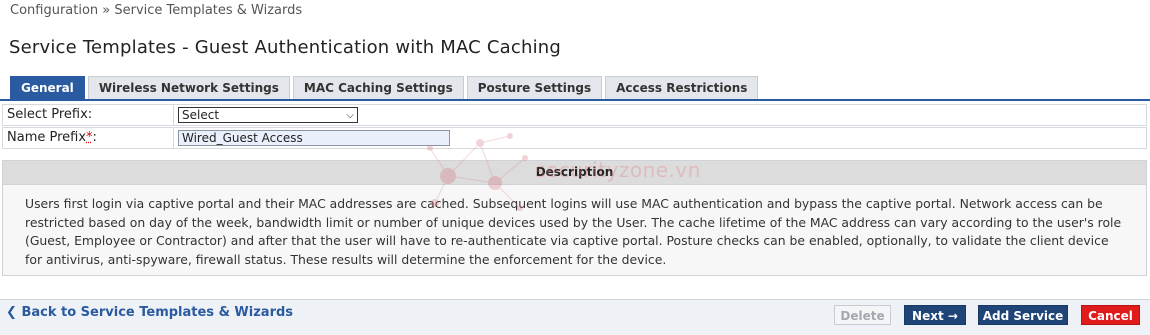 The width and height of the screenshot is (1150, 335). What do you see at coordinates (88, 115) in the screenshot?
I see `select-prefix-label: Select Prefix:` at bounding box center [88, 115].